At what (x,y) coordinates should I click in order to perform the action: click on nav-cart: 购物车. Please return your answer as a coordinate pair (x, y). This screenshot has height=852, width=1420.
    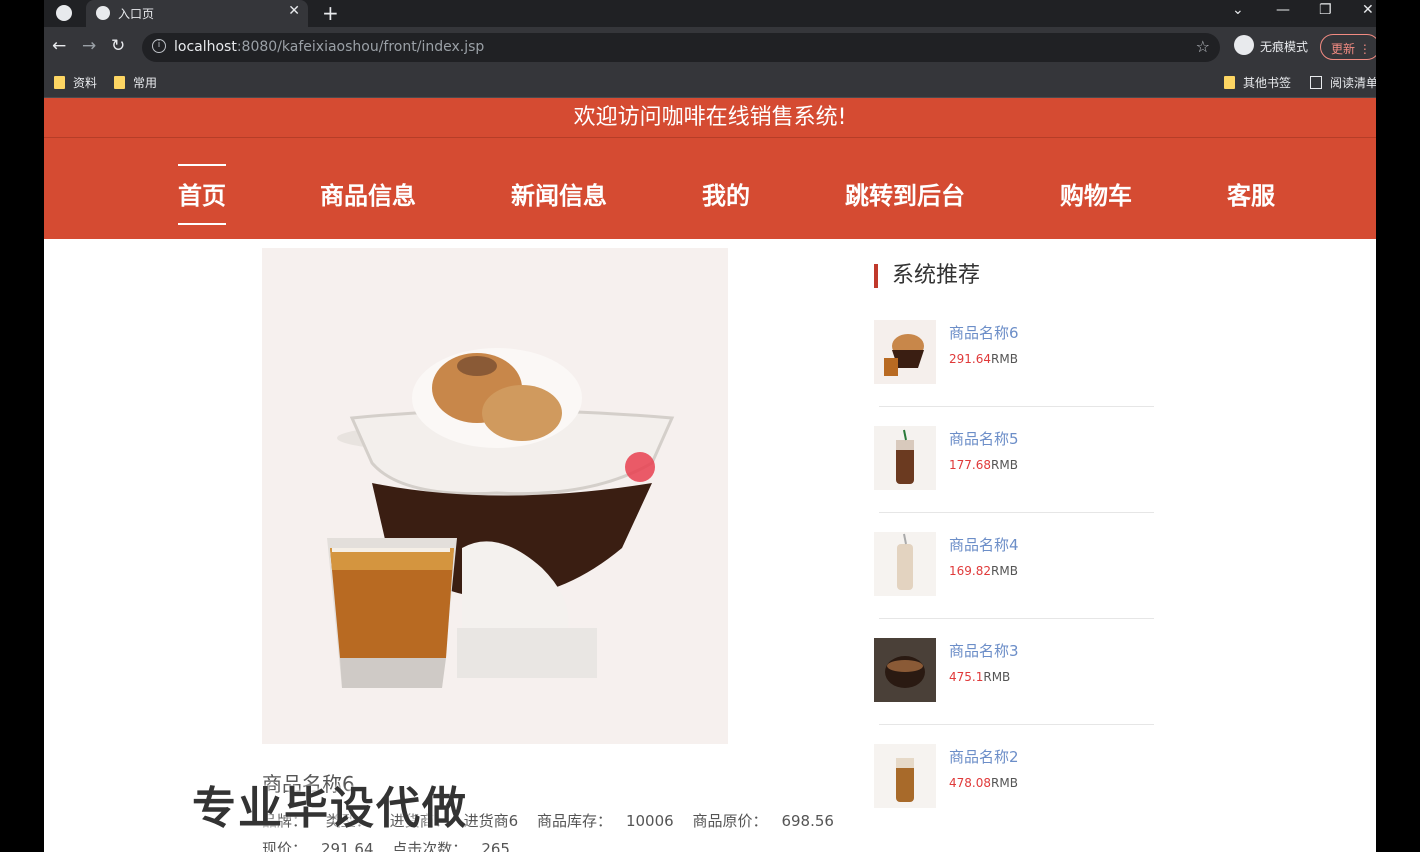
    Looking at the image, I should click on (1096, 193).